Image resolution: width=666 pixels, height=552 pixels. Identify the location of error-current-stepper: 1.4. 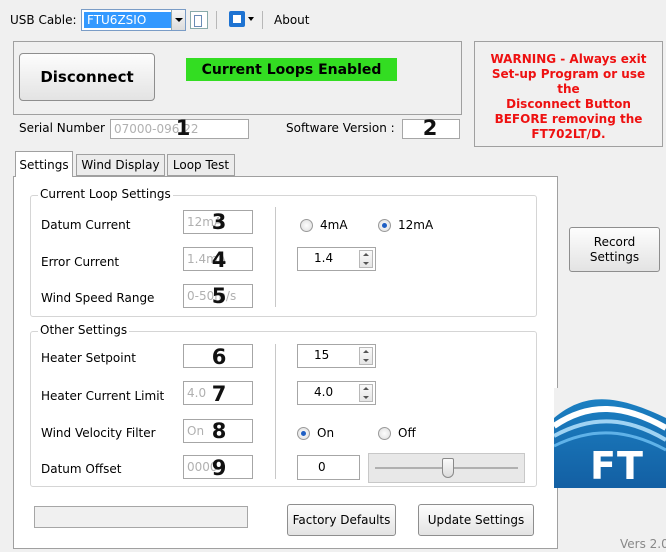
(336, 259).